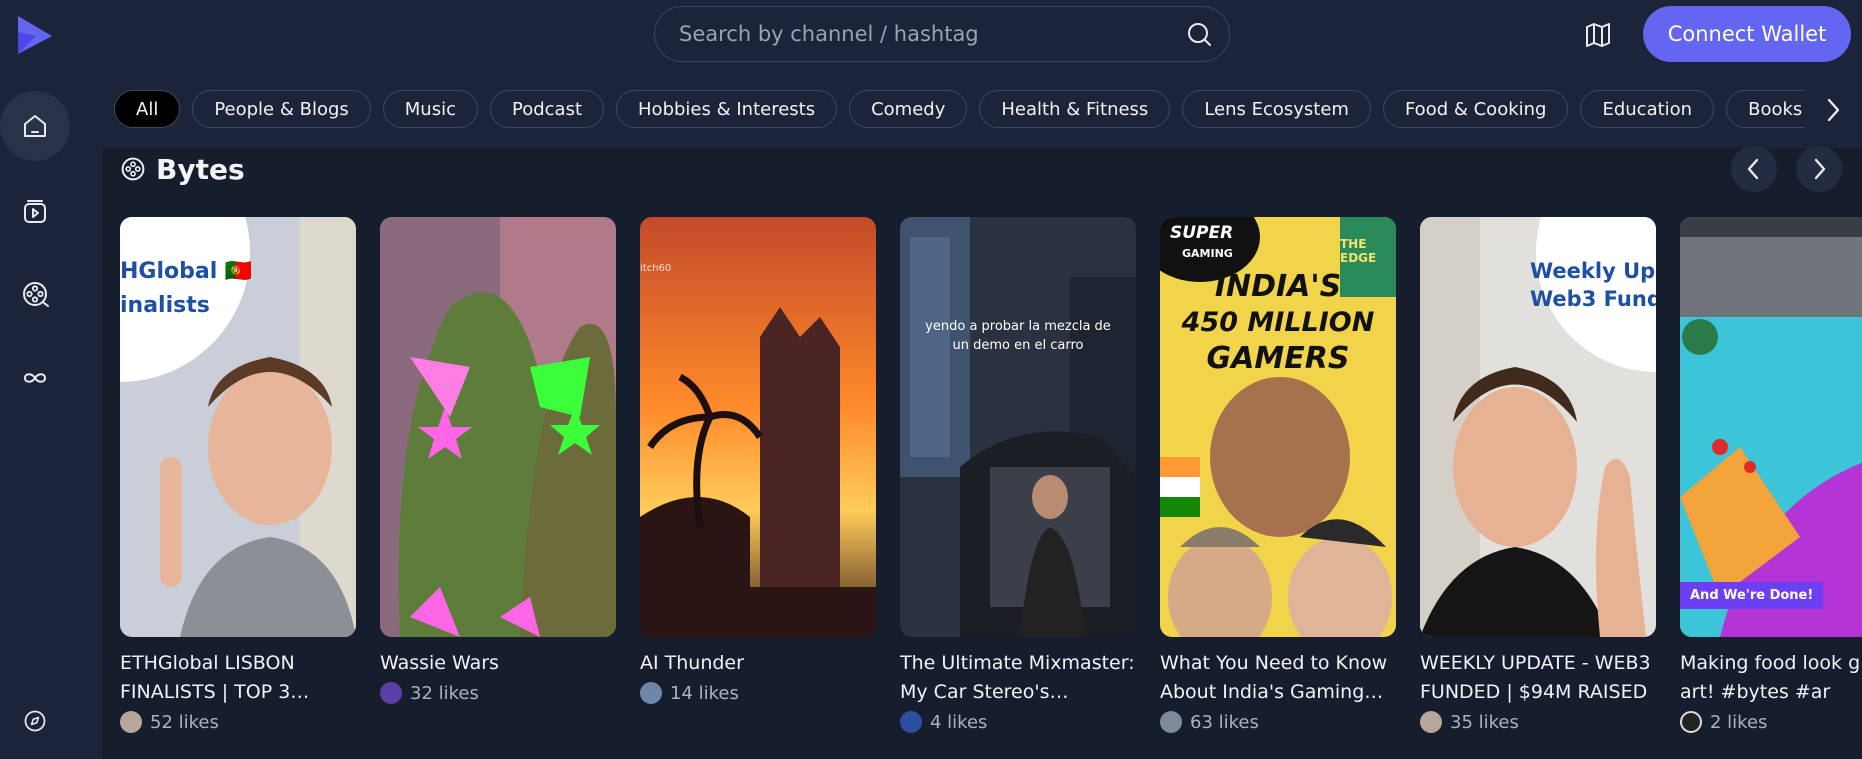  Describe the element at coordinates (1484, 722) in the screenshot. I see `likes-count: 35 likes` at that location.